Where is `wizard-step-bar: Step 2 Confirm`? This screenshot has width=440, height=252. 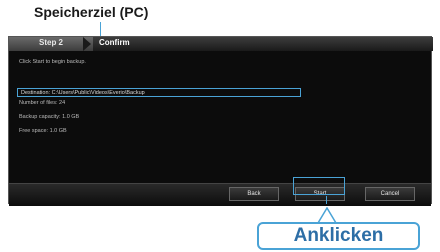 wizard-step-bar: Step 2 Confirm is located at coordinates (221, 44).